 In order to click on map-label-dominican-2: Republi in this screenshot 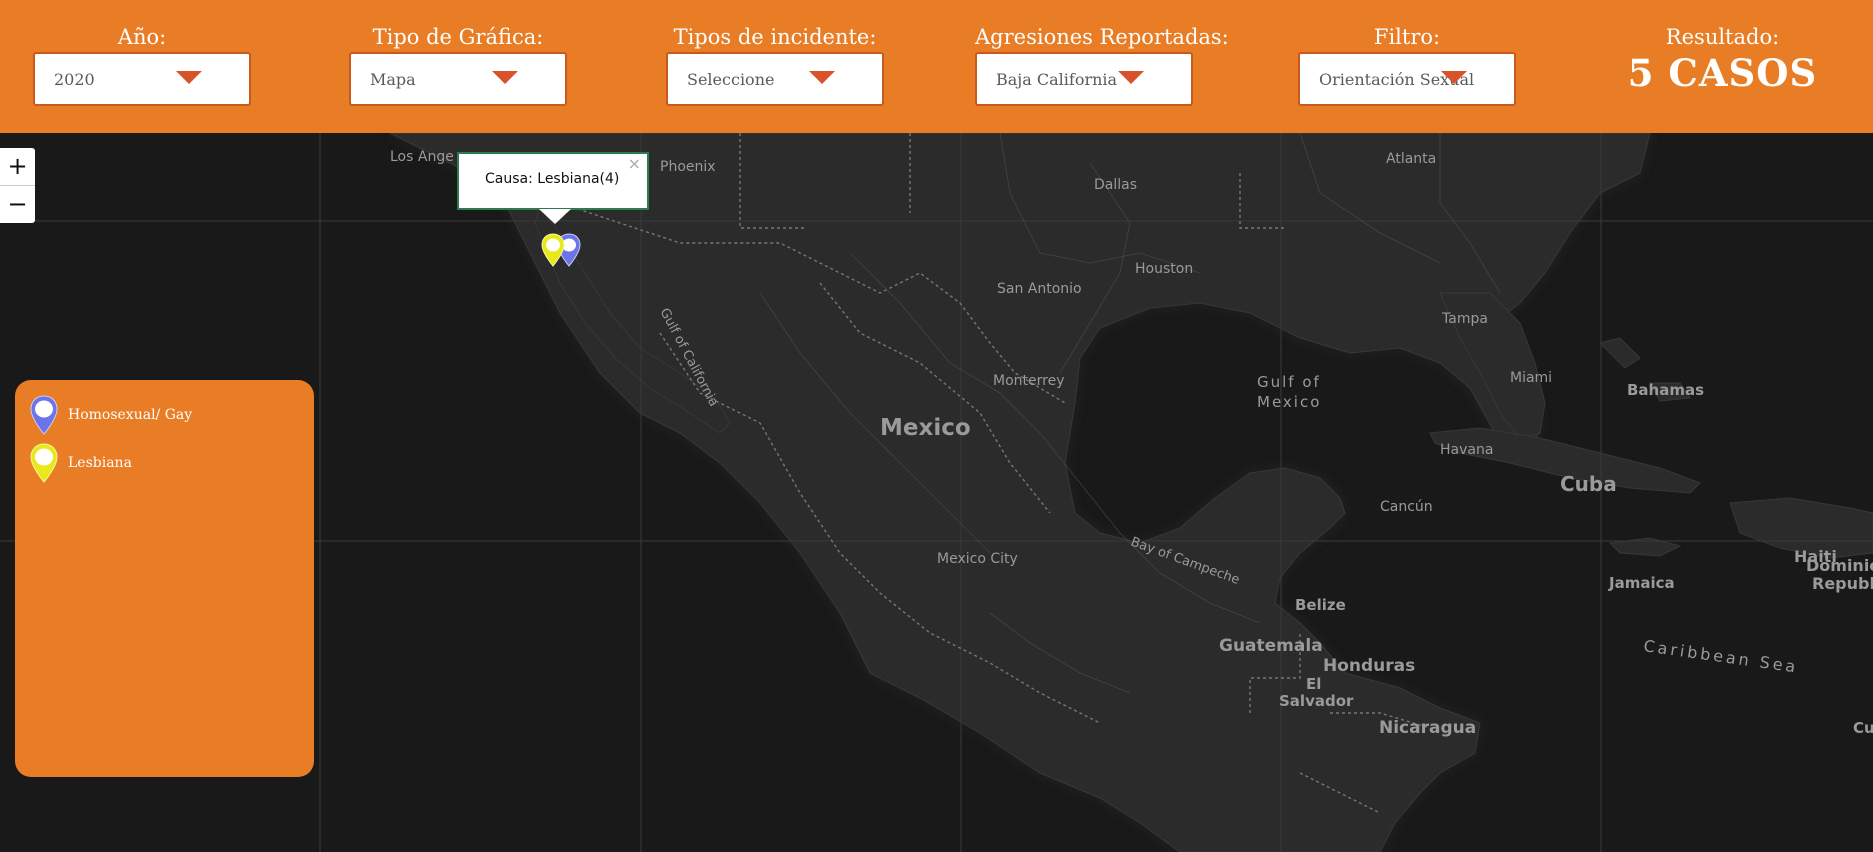, I will do `click(1842, 583)`.